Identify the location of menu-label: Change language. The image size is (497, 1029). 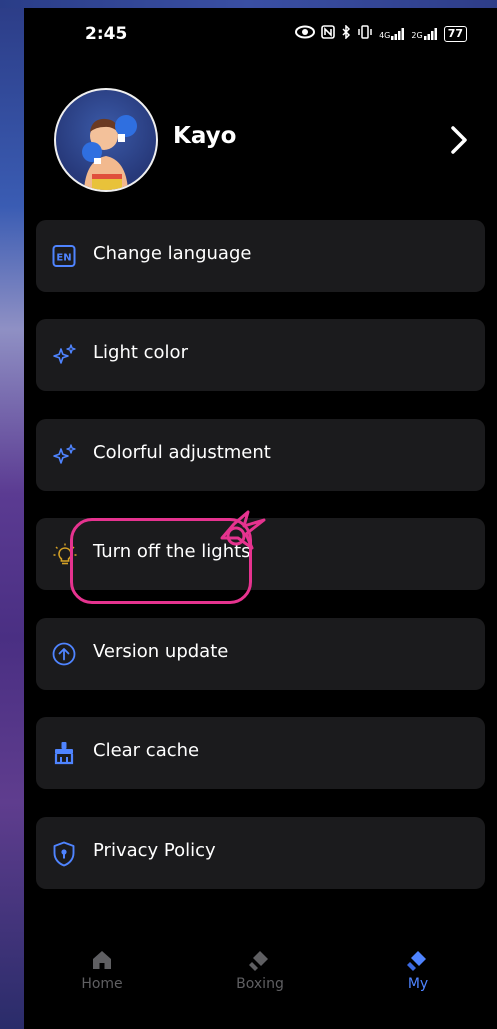
(172, 253).